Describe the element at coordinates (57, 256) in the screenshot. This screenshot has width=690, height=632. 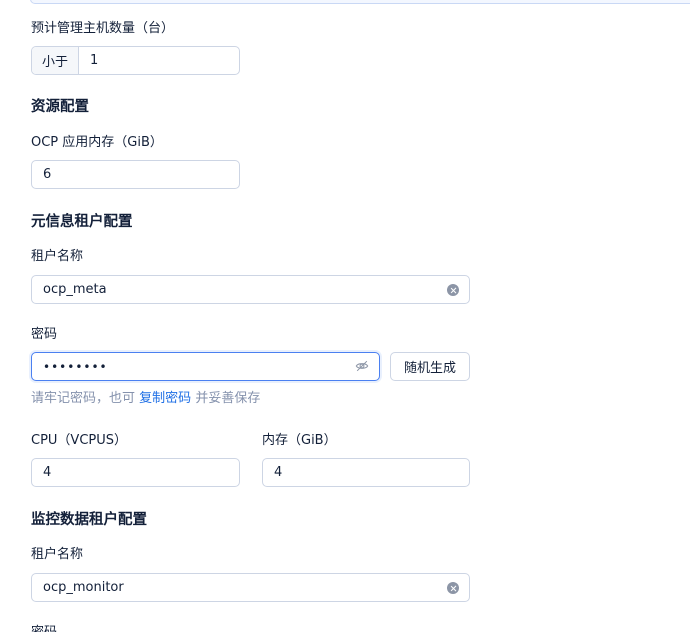
I see `meta-tenant-name-label: 租户名称` at that location.